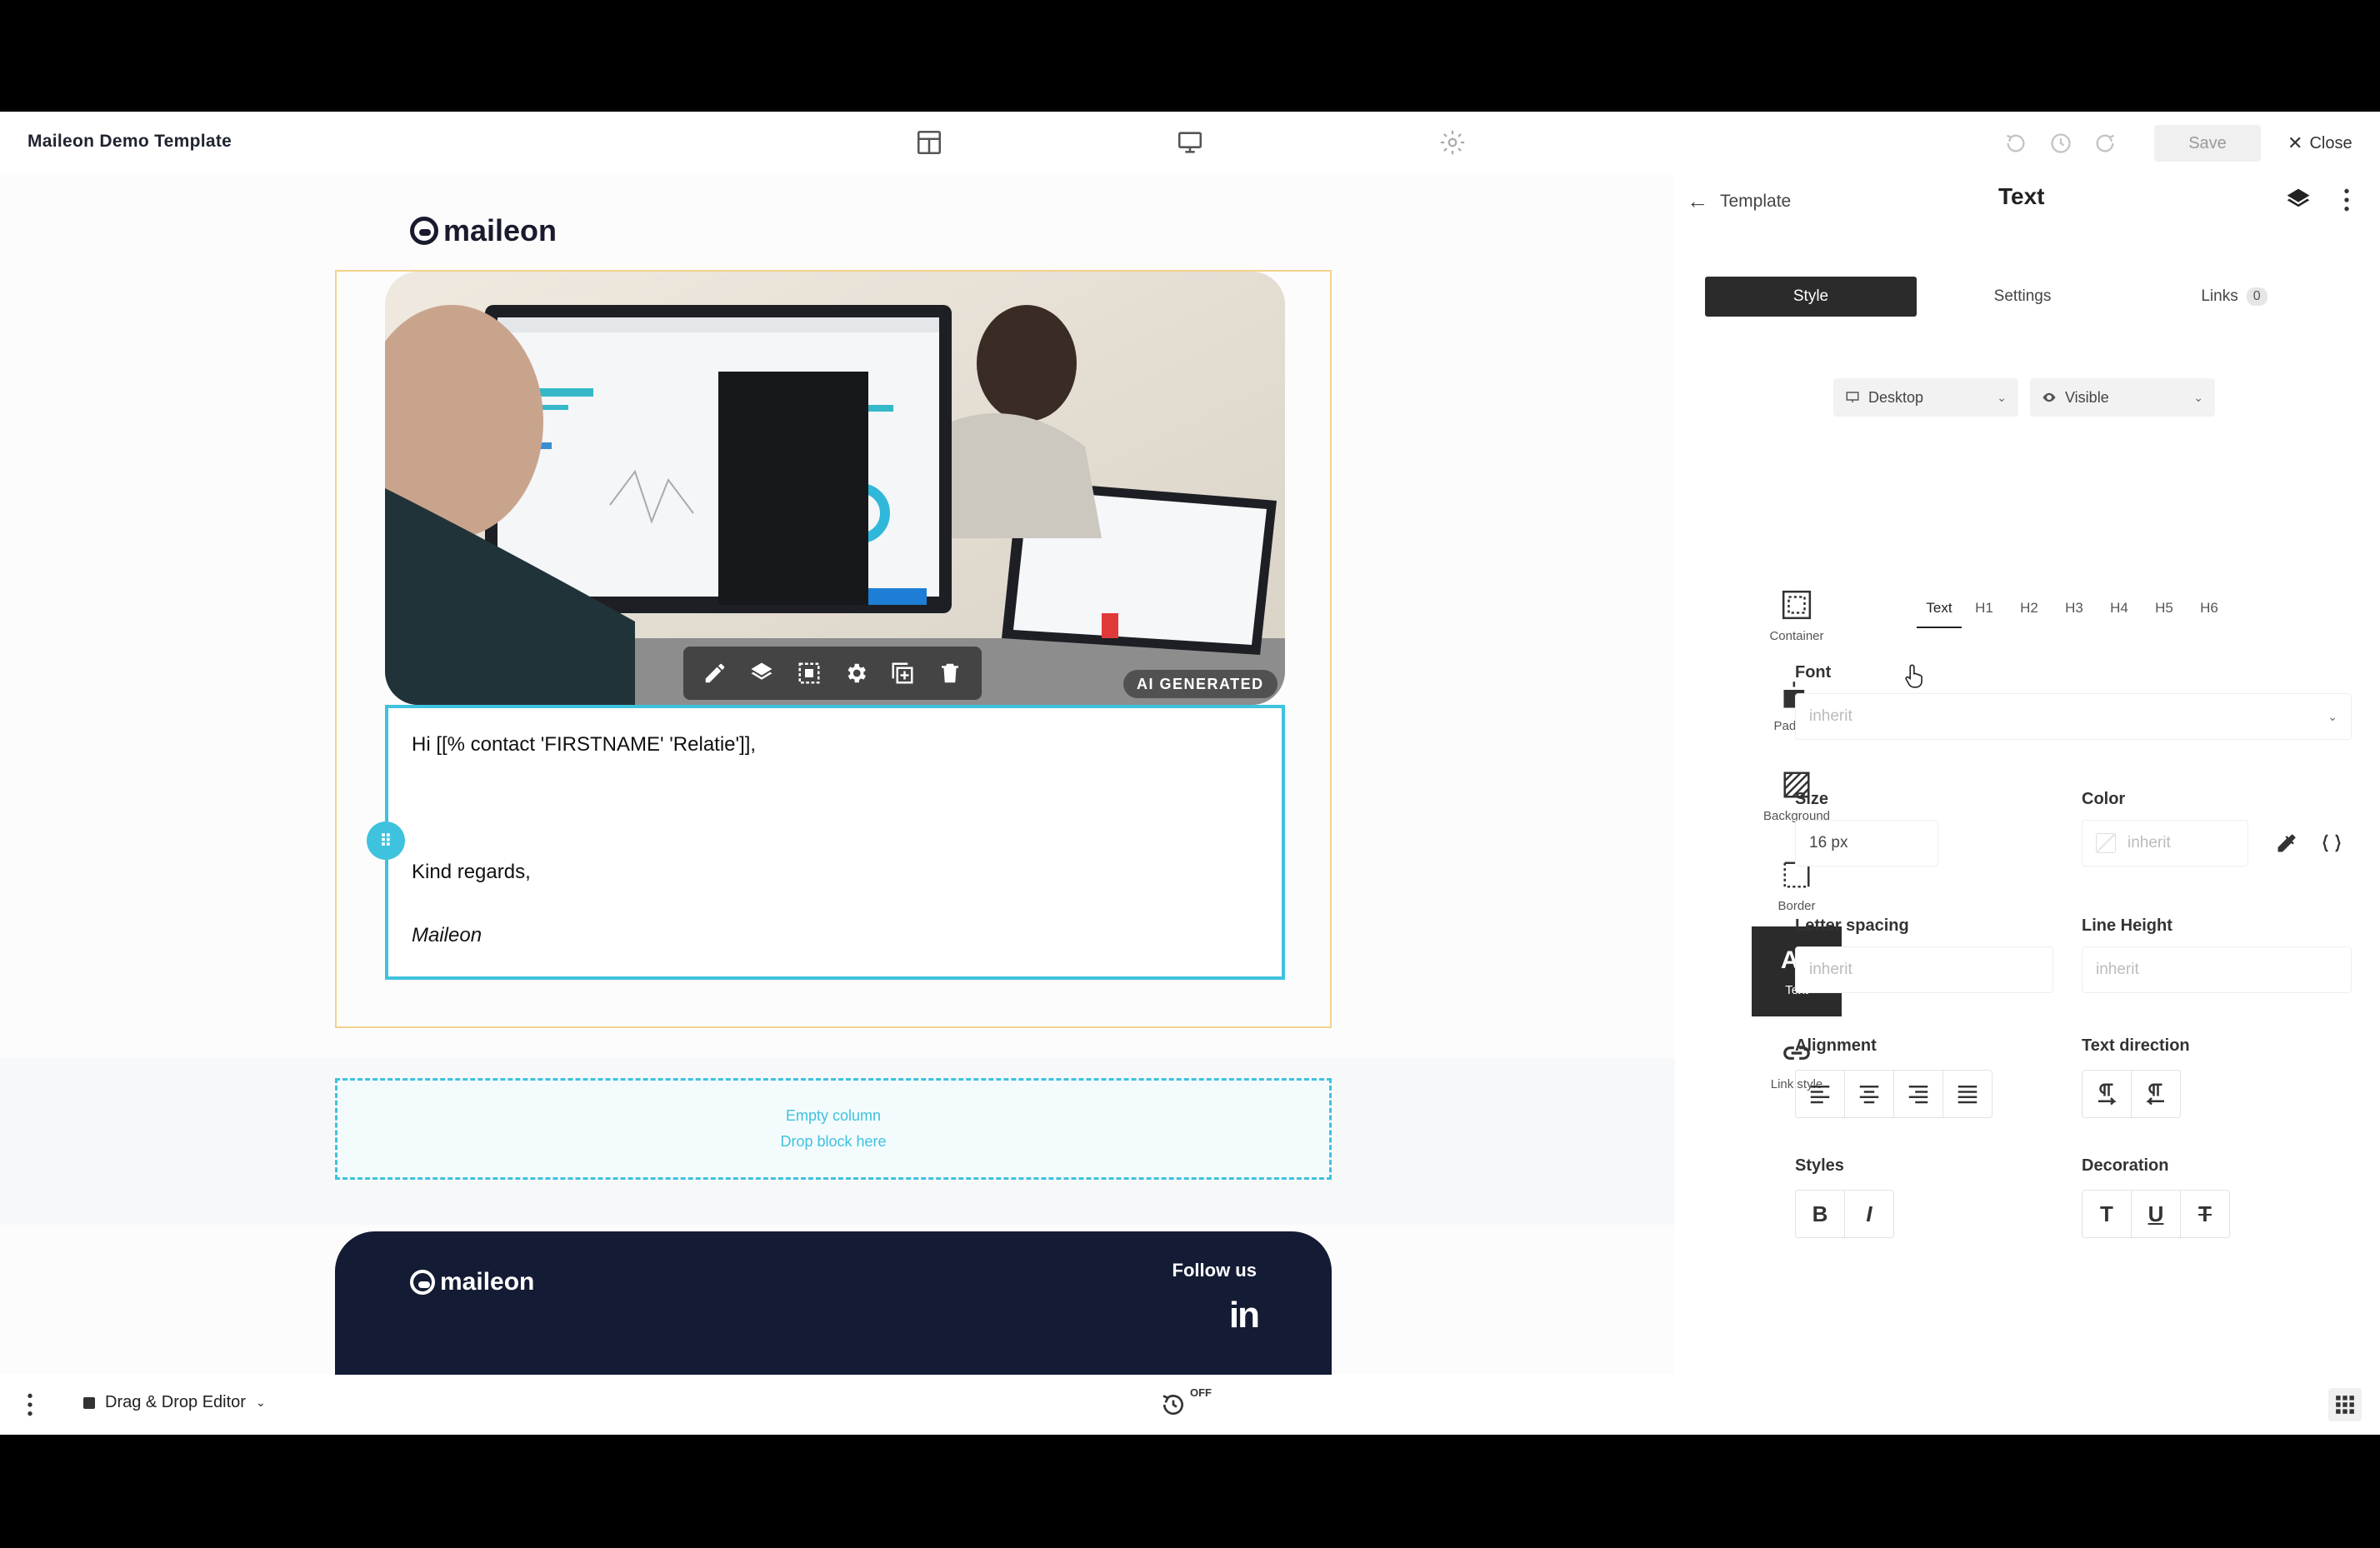 Image resolution: width=2380 pixels, height=1548 pixels. I want to click on align-left-button, so click(1820, 1094).